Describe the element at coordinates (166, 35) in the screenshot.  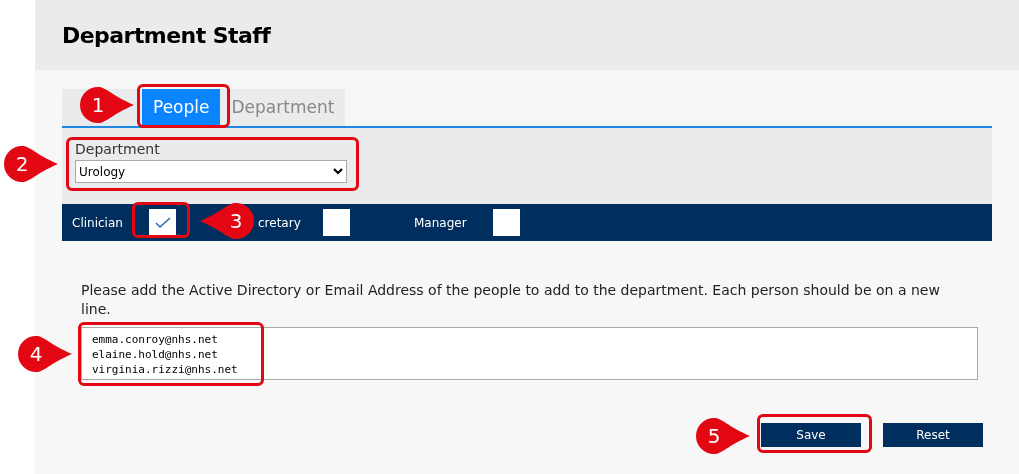
I see `page-title: Department Staff` at that location.